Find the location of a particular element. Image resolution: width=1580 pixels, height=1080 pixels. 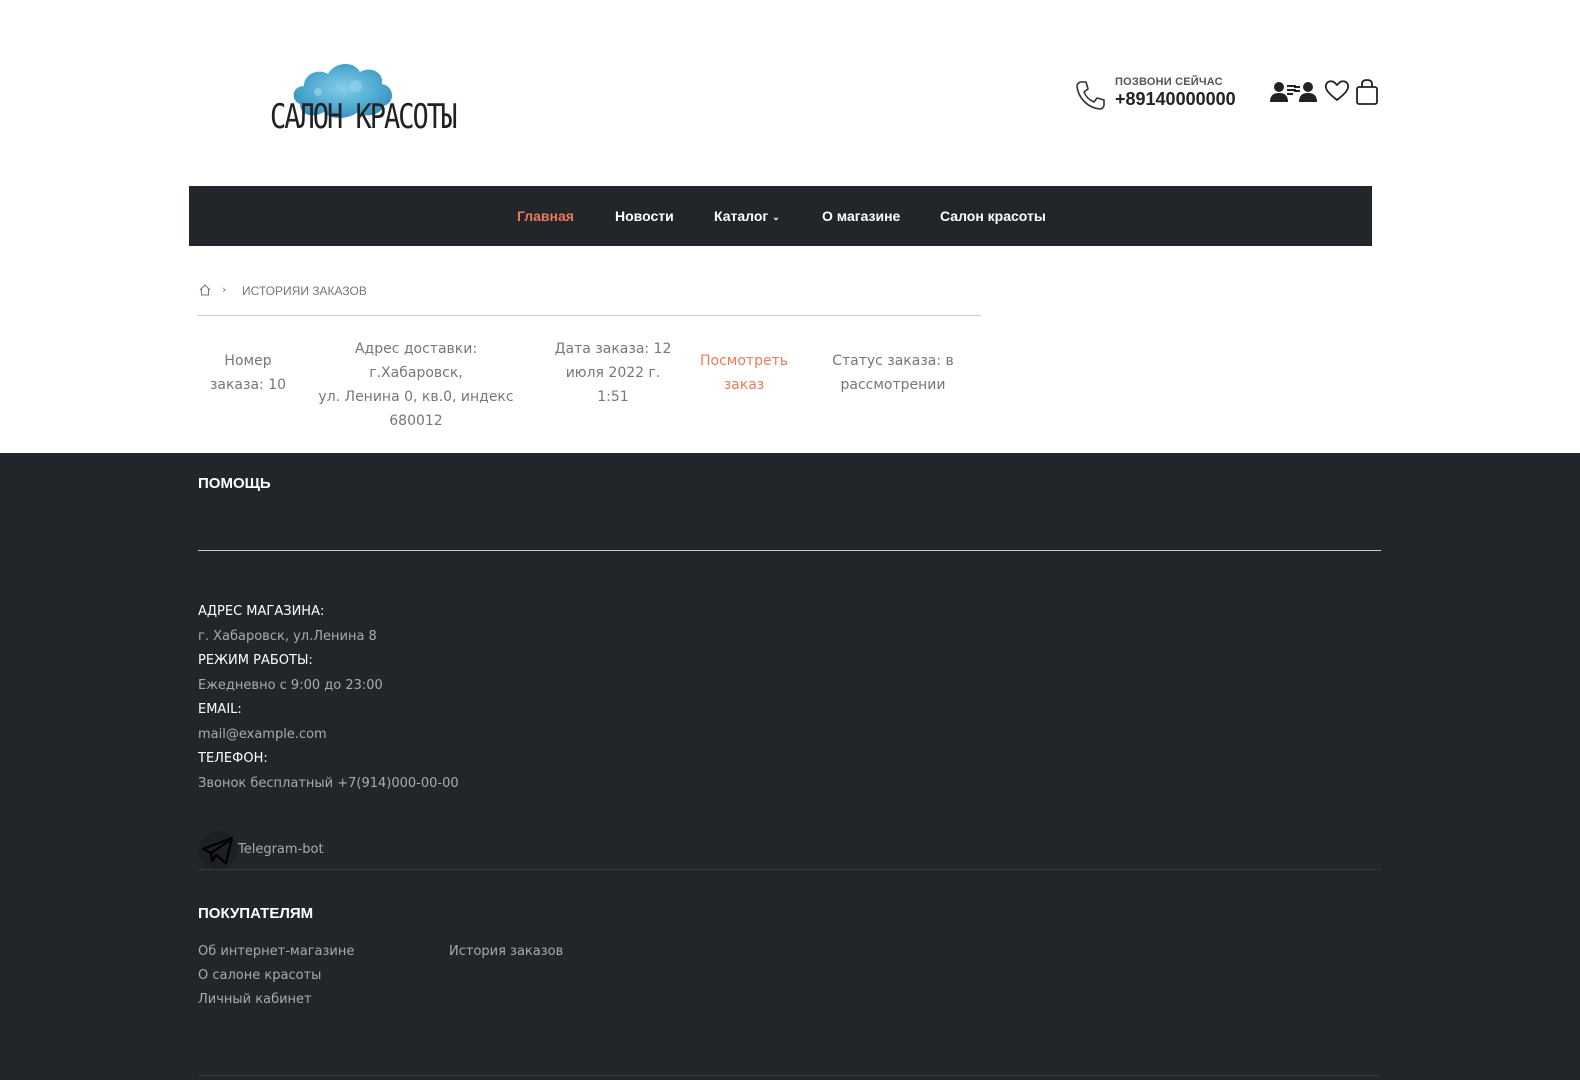

footer-phone-label: ТЕЛЕФОН: is located at coordinates (233, 758).